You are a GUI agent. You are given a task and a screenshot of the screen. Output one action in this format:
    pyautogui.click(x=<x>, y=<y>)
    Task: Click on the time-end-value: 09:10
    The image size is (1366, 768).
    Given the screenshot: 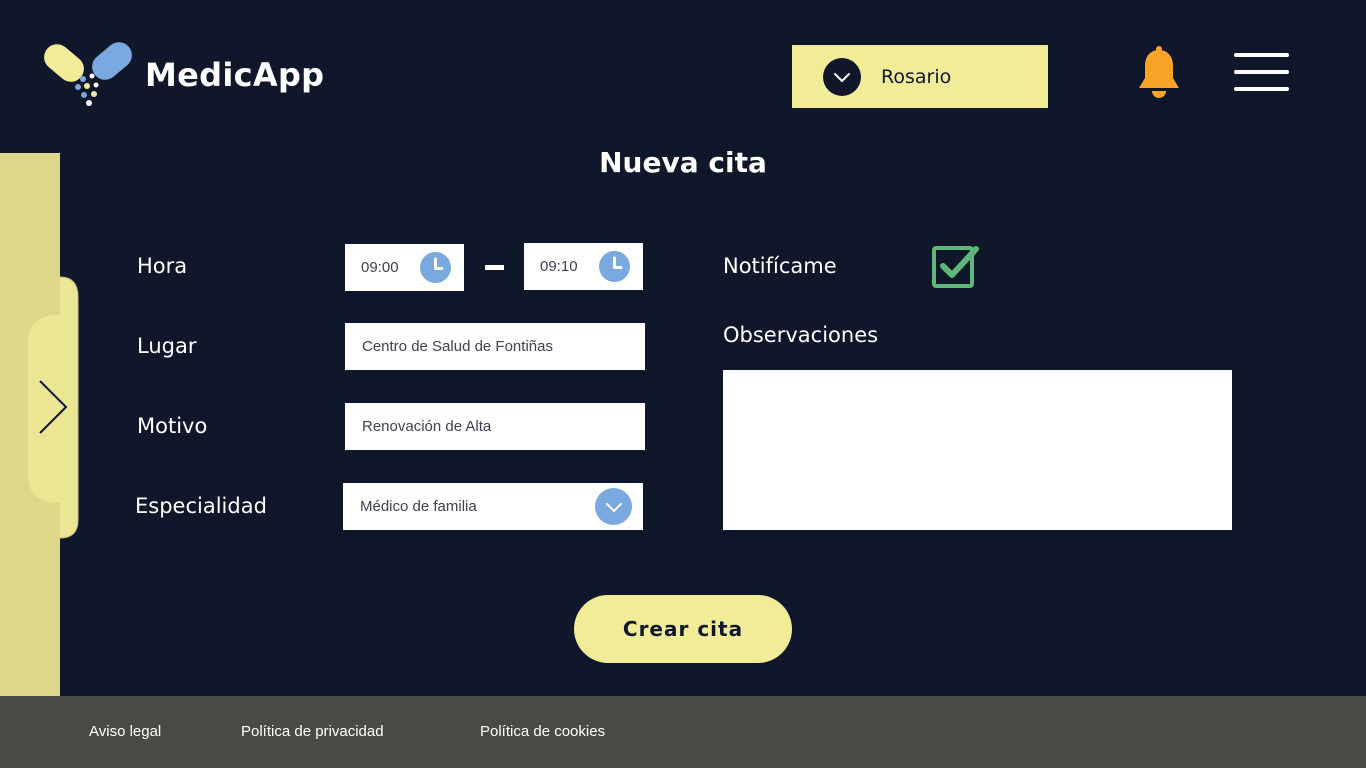 What is the action you would take?
    pyautogui.click(x=559, y=266)
    